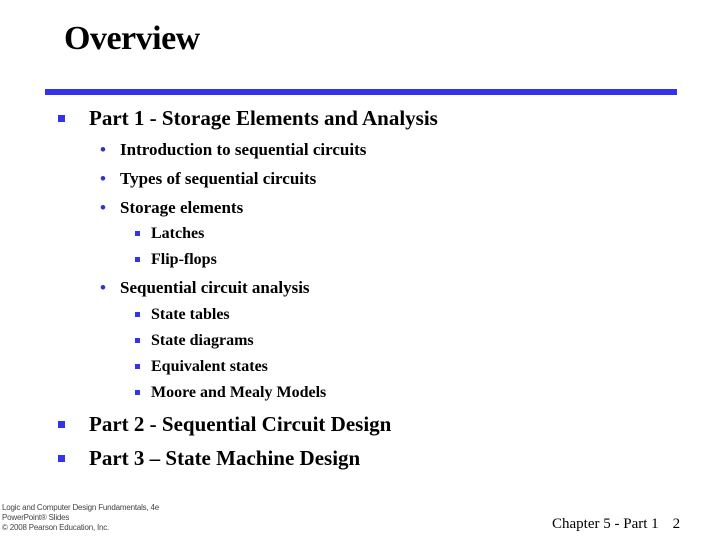  I want to click on outline-subsubitem-label: Latches, so click(178, 233).